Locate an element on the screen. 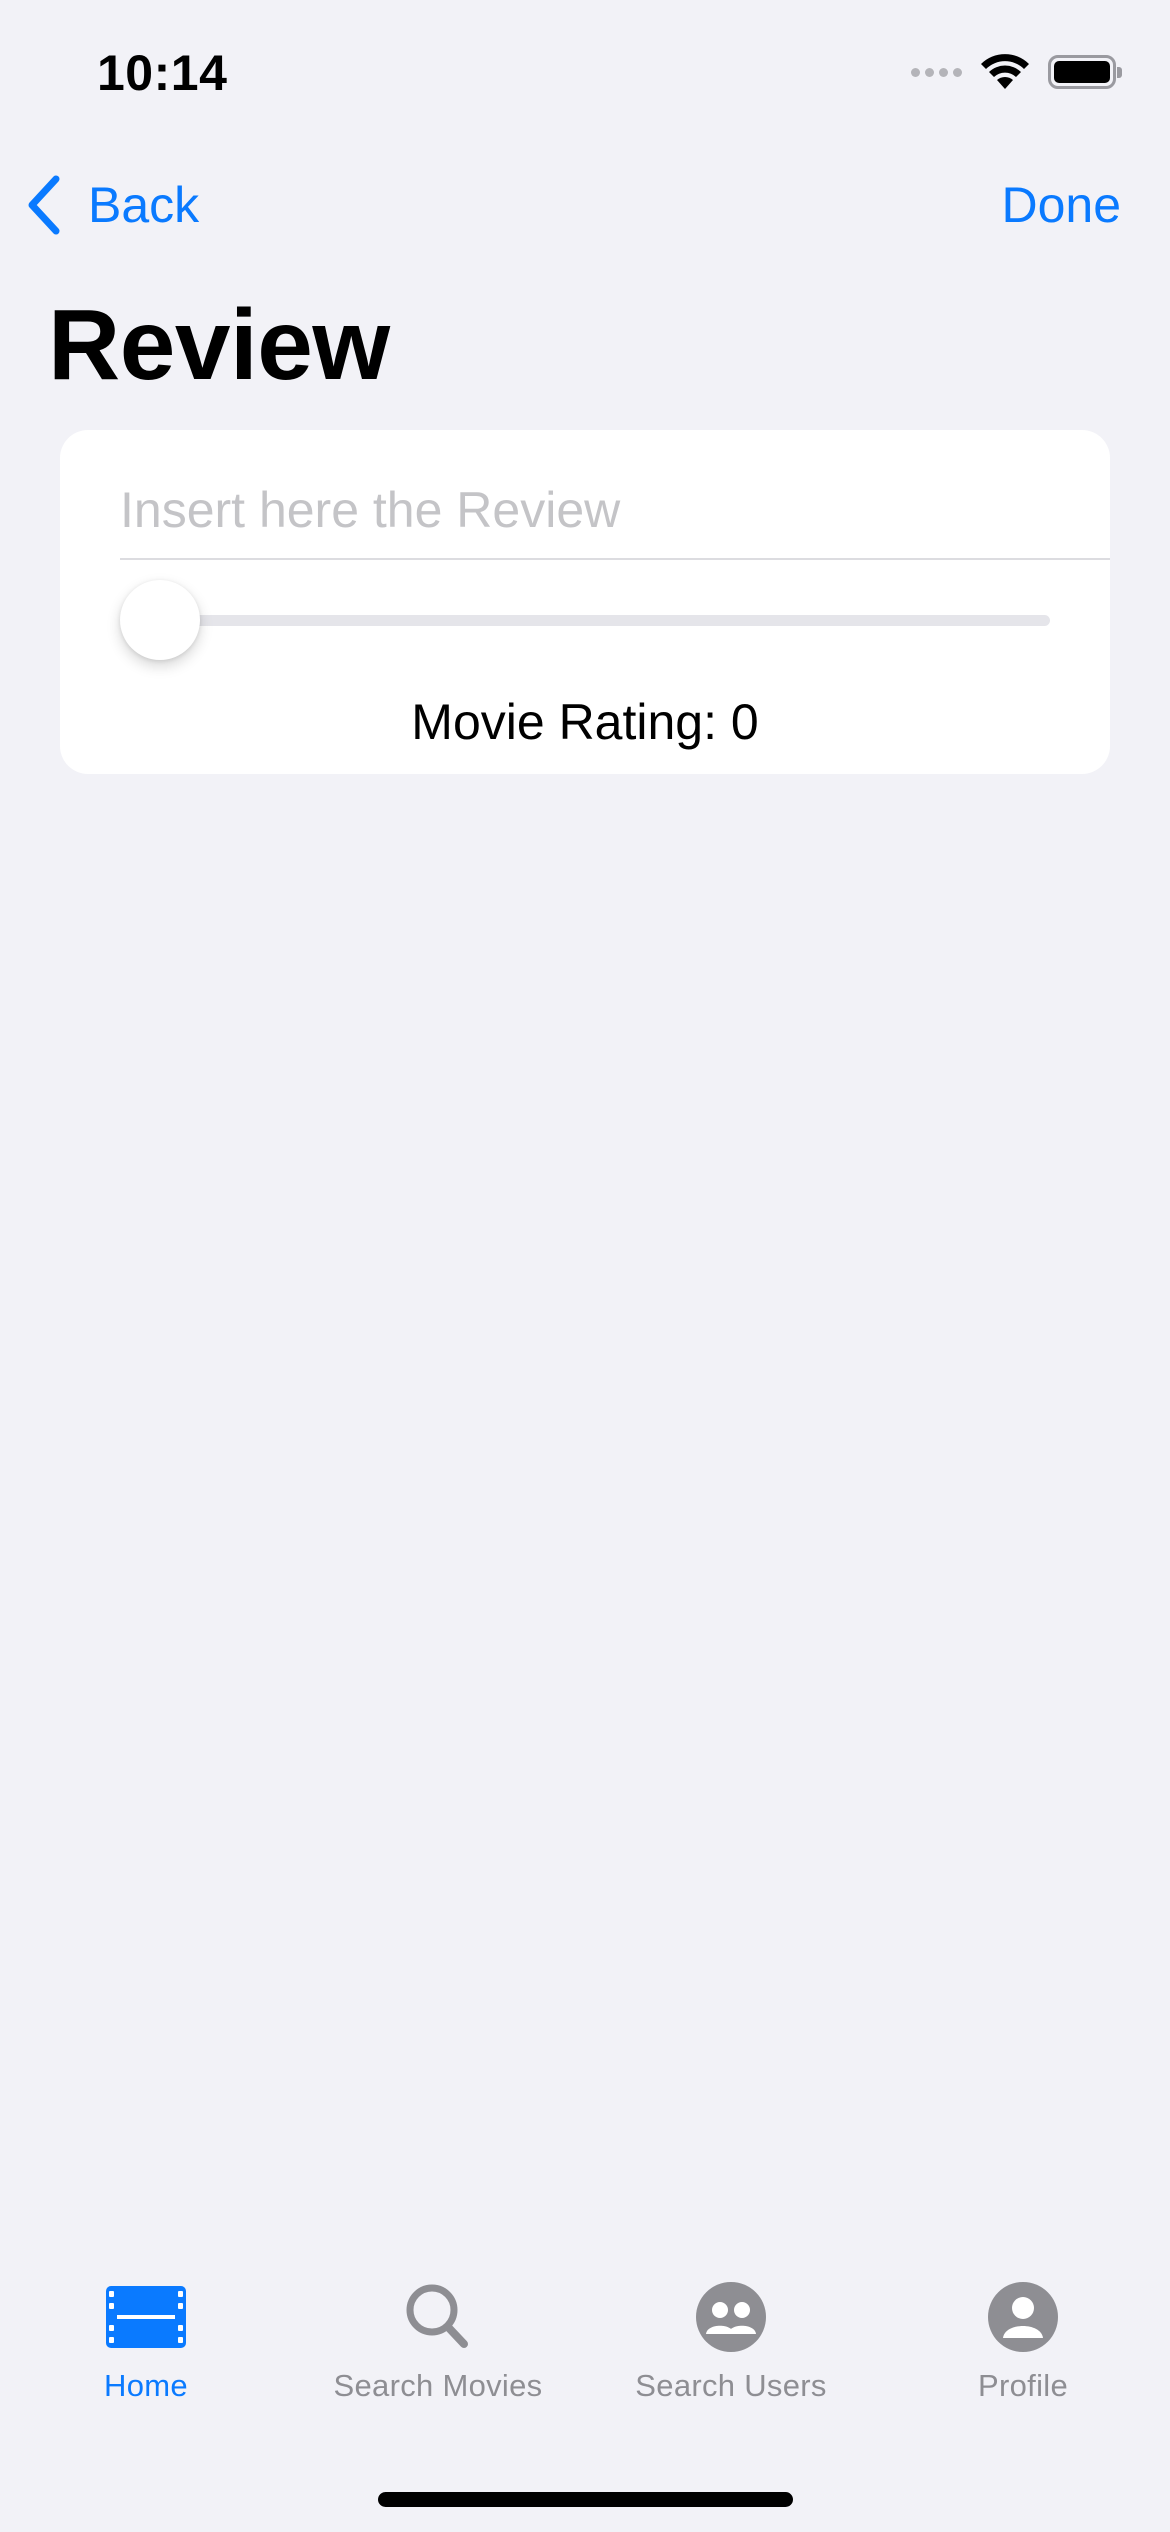 The width and height of the screenshot is (1170, 2532). signal-dots-icon is located at coordinates (936, 72).